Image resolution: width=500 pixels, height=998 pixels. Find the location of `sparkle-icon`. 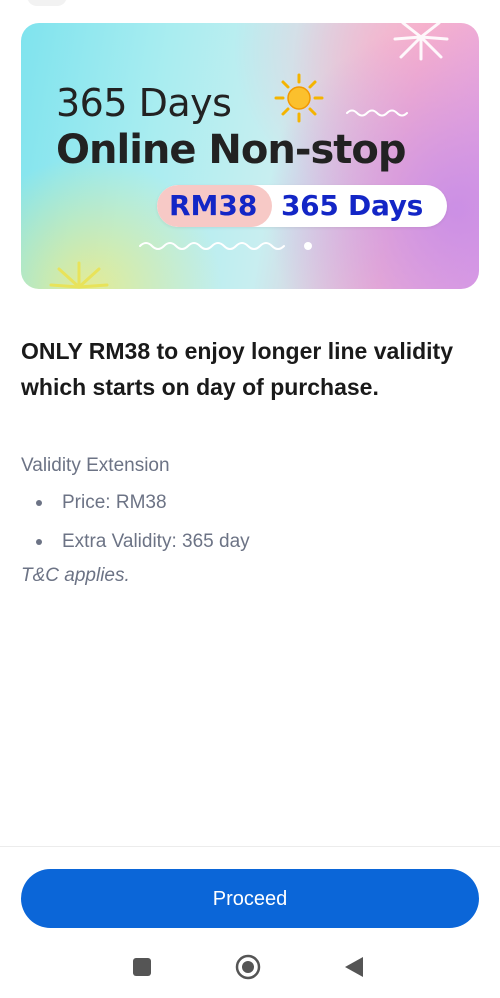

sparkle-icon is located at coordinates (421, 42).